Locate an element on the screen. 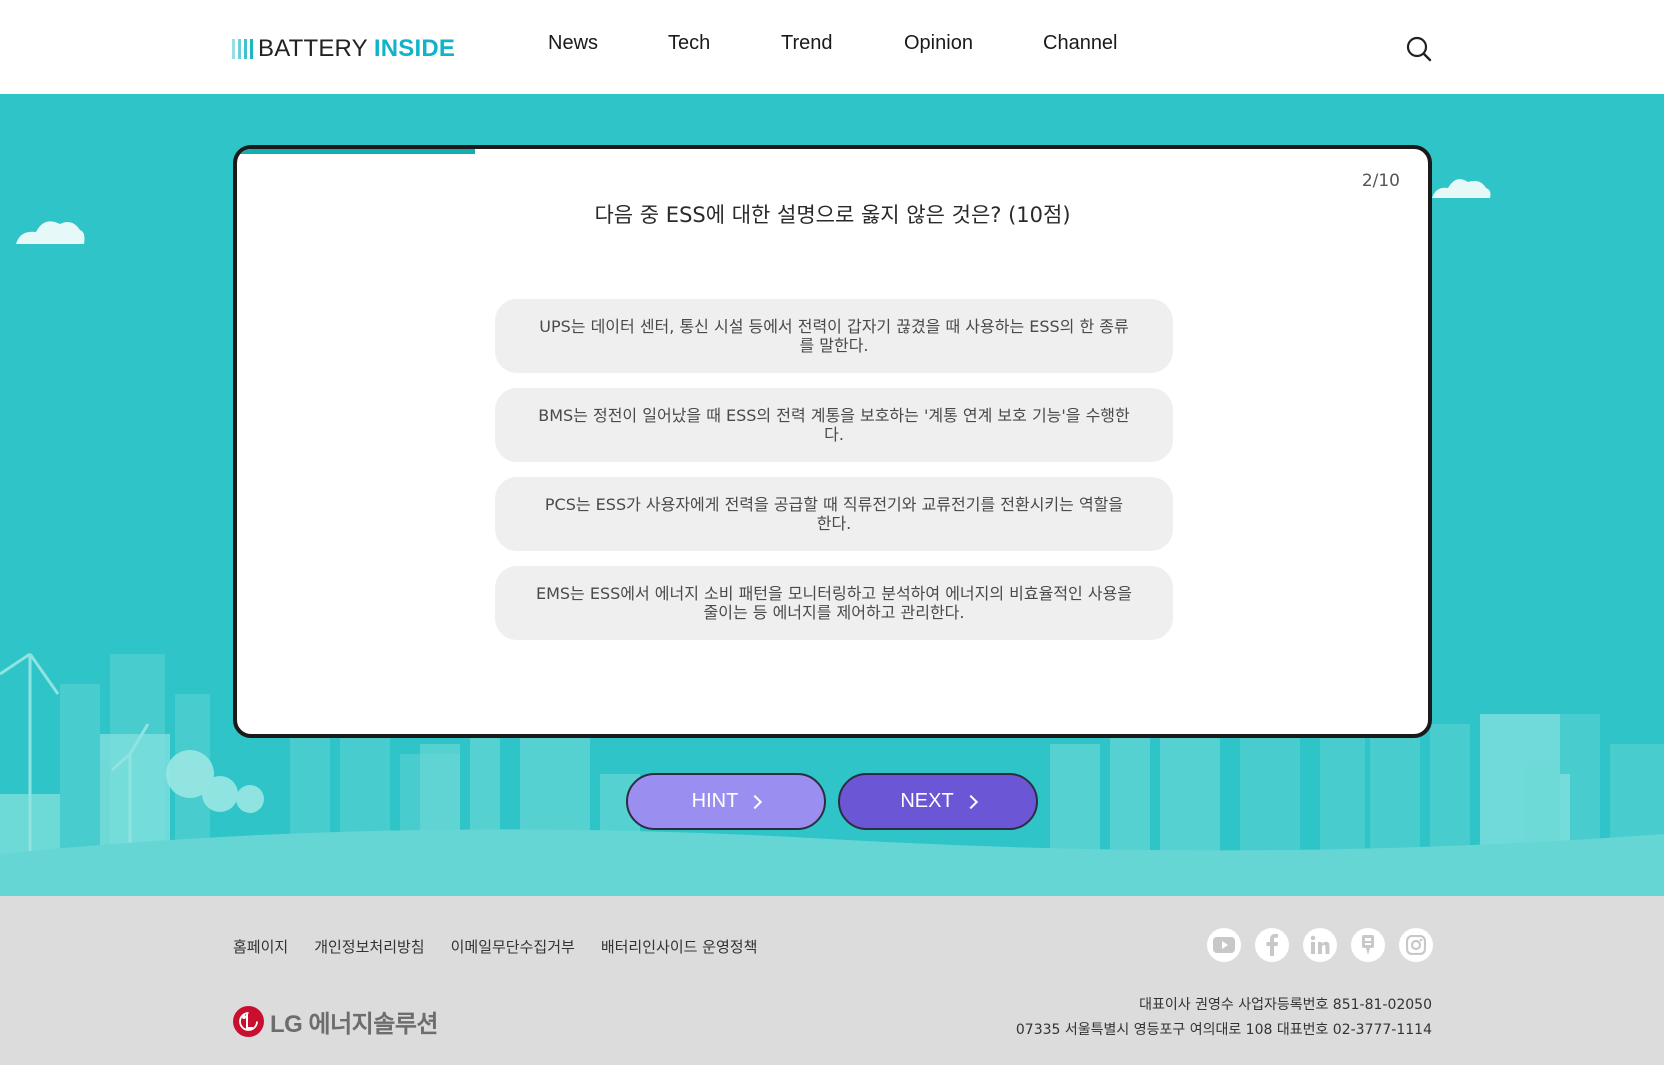 The height and width of the screenshot is (1065, 1664). lg-energy-solution-logo: LG 에너지솔루션 is located at coordinates (335, 1021).